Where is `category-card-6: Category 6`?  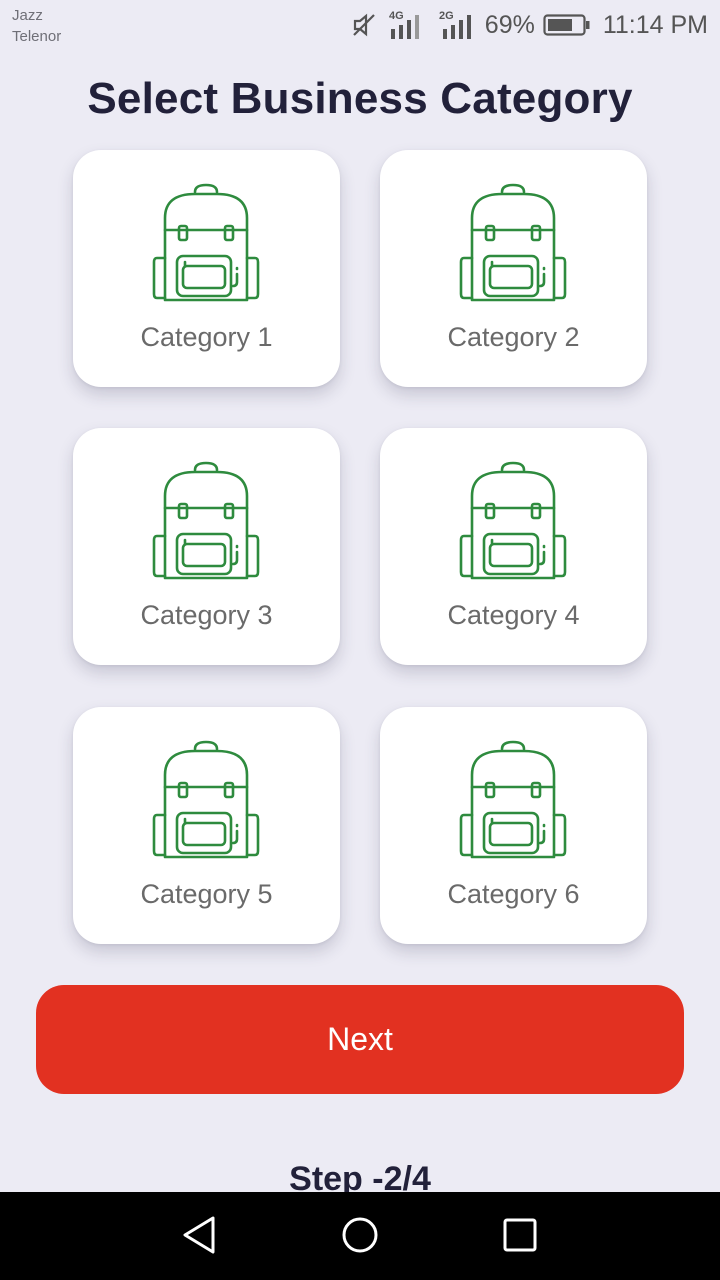 category-card-6: Category 6 is located at coordinates (513, 825).